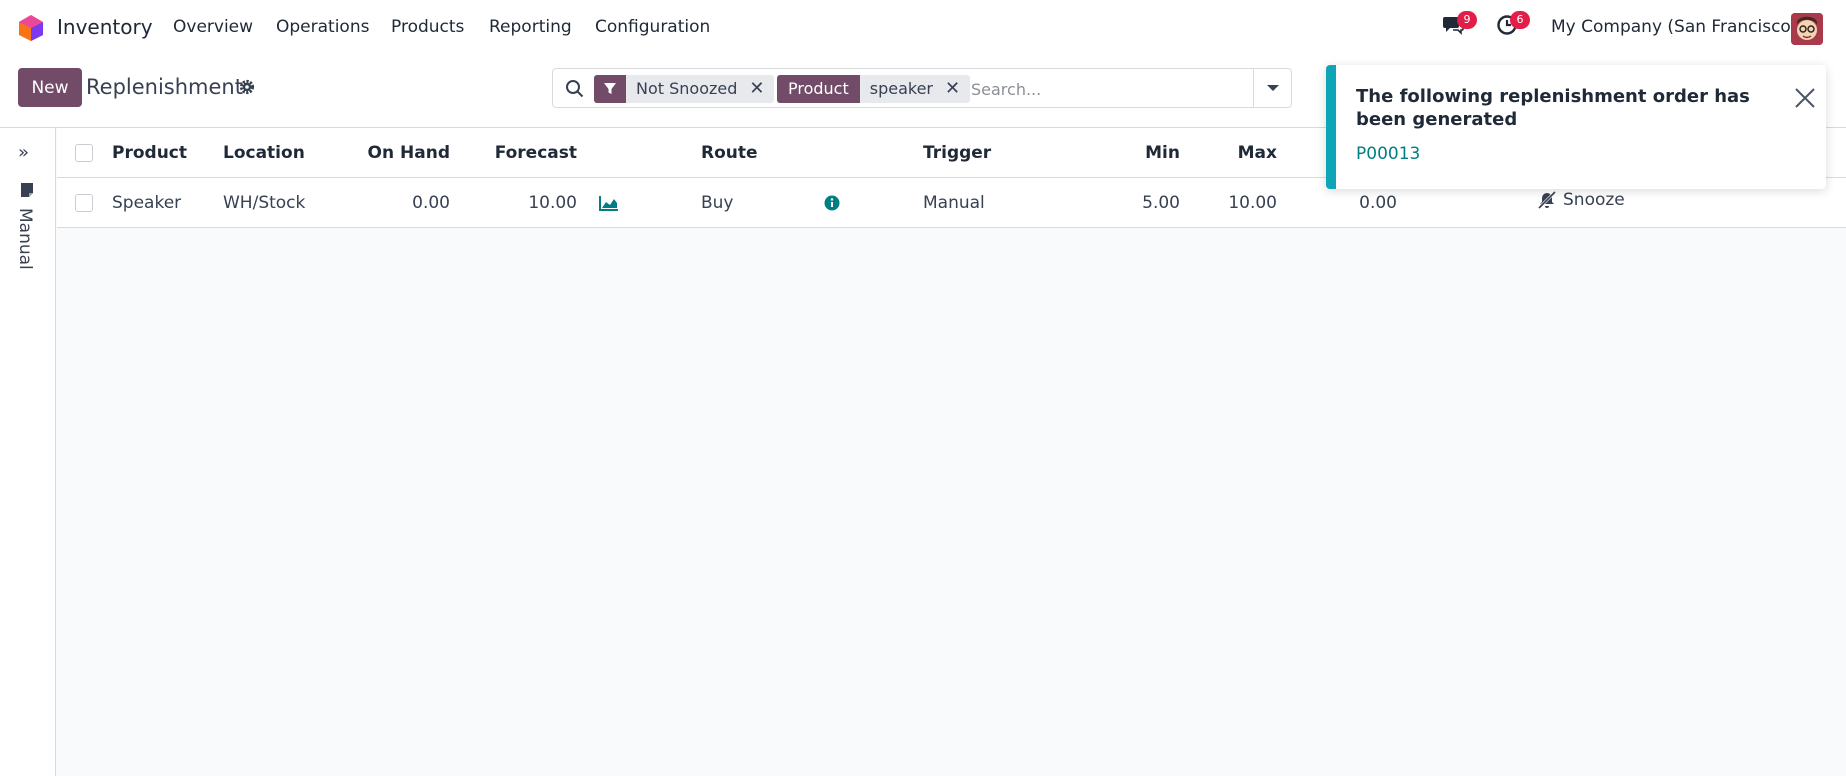 The width and height of the screenshot is (1846, 776). I want to click on company-switcher: My Company (San Francisco), so click(1674, 27).